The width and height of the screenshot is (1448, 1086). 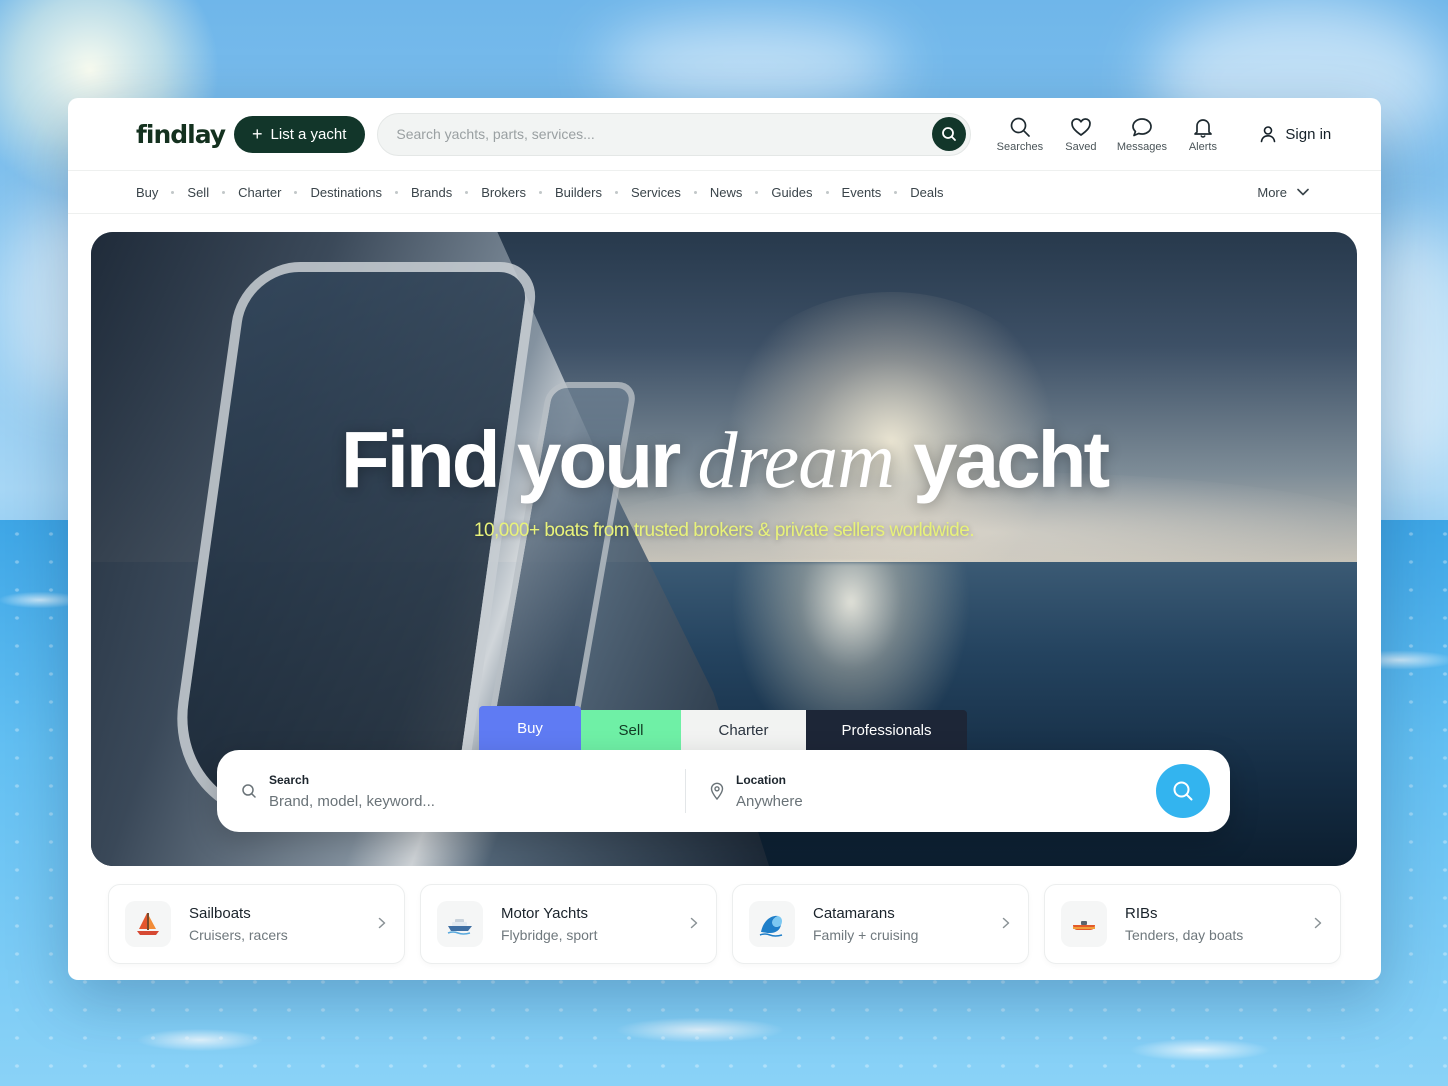 I want to click on saved-action: Saved, so click(x=1080, y=134).